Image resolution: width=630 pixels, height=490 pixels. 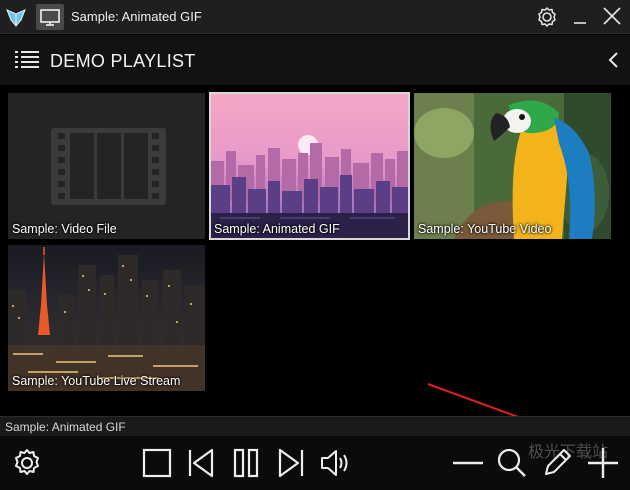 I want to click on night-city-thumbnail, so click(x=106, y=318).